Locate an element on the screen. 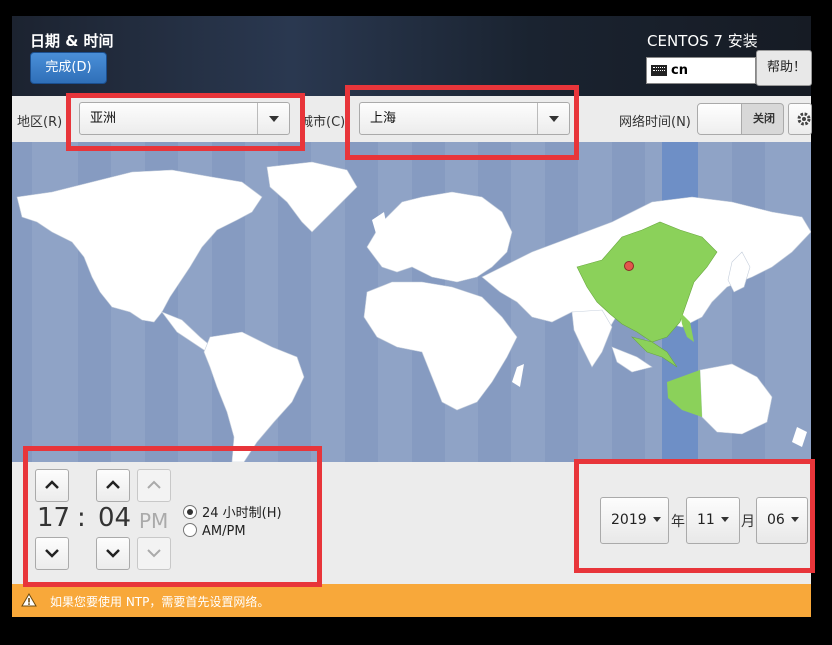 Image resolution: width=832 pixels, height=645 pixels. done-button: 完成(D) is located at coordinates (68, 68).